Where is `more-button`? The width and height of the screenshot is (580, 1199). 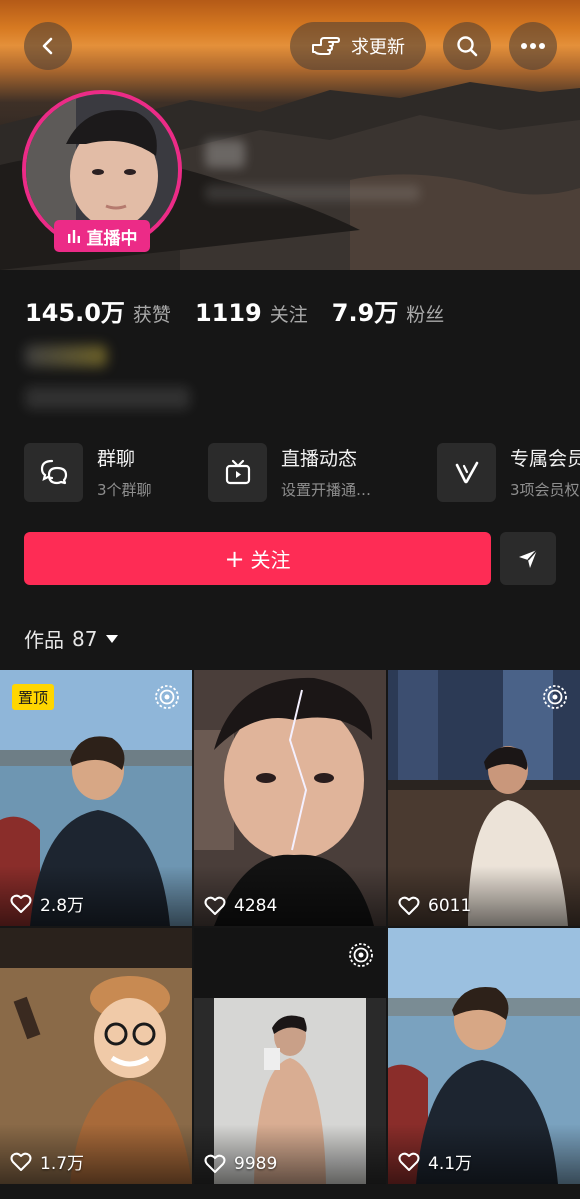 more-button is located at coordinates (533, 46).